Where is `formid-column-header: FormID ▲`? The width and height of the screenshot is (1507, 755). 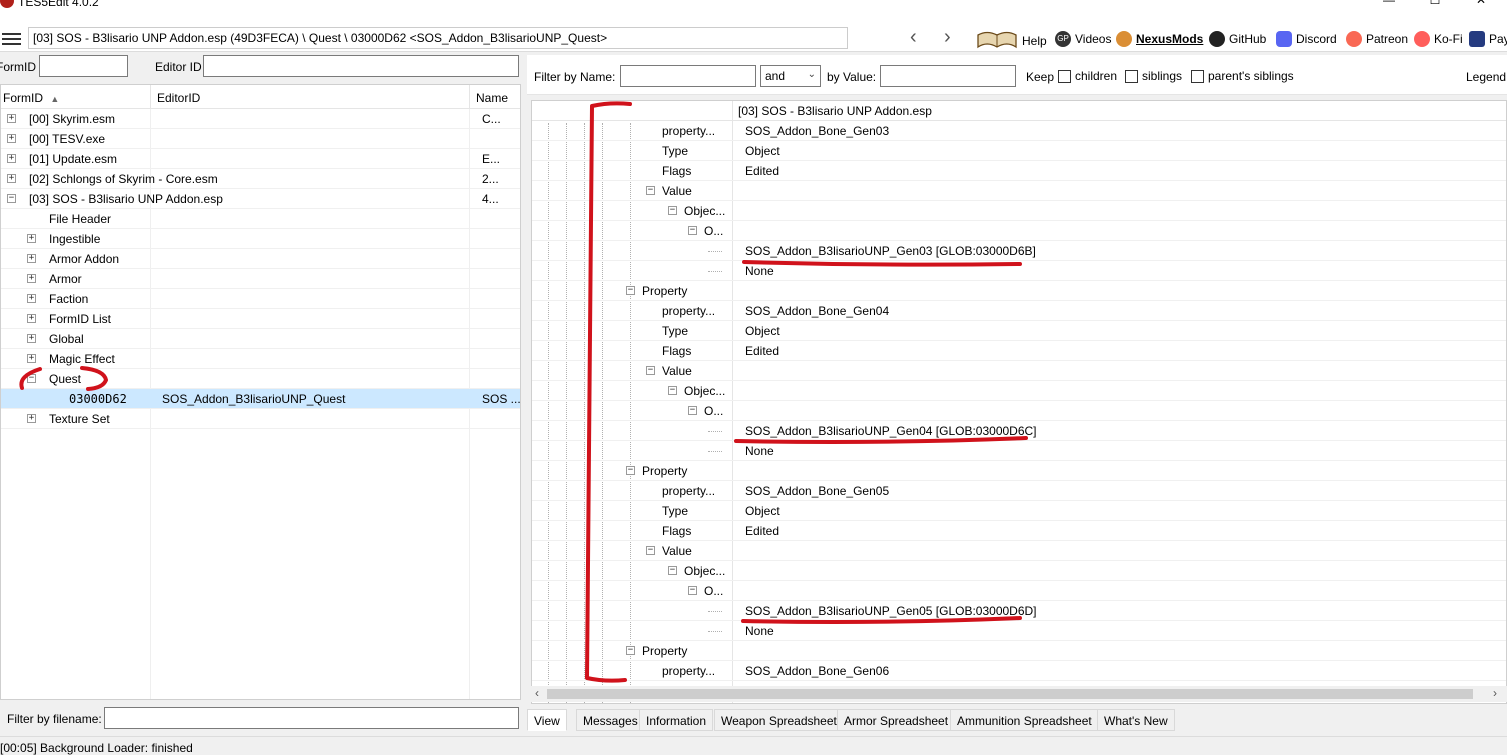 formid-column-header: FormID ▲ is located at coordinates (31, 98).